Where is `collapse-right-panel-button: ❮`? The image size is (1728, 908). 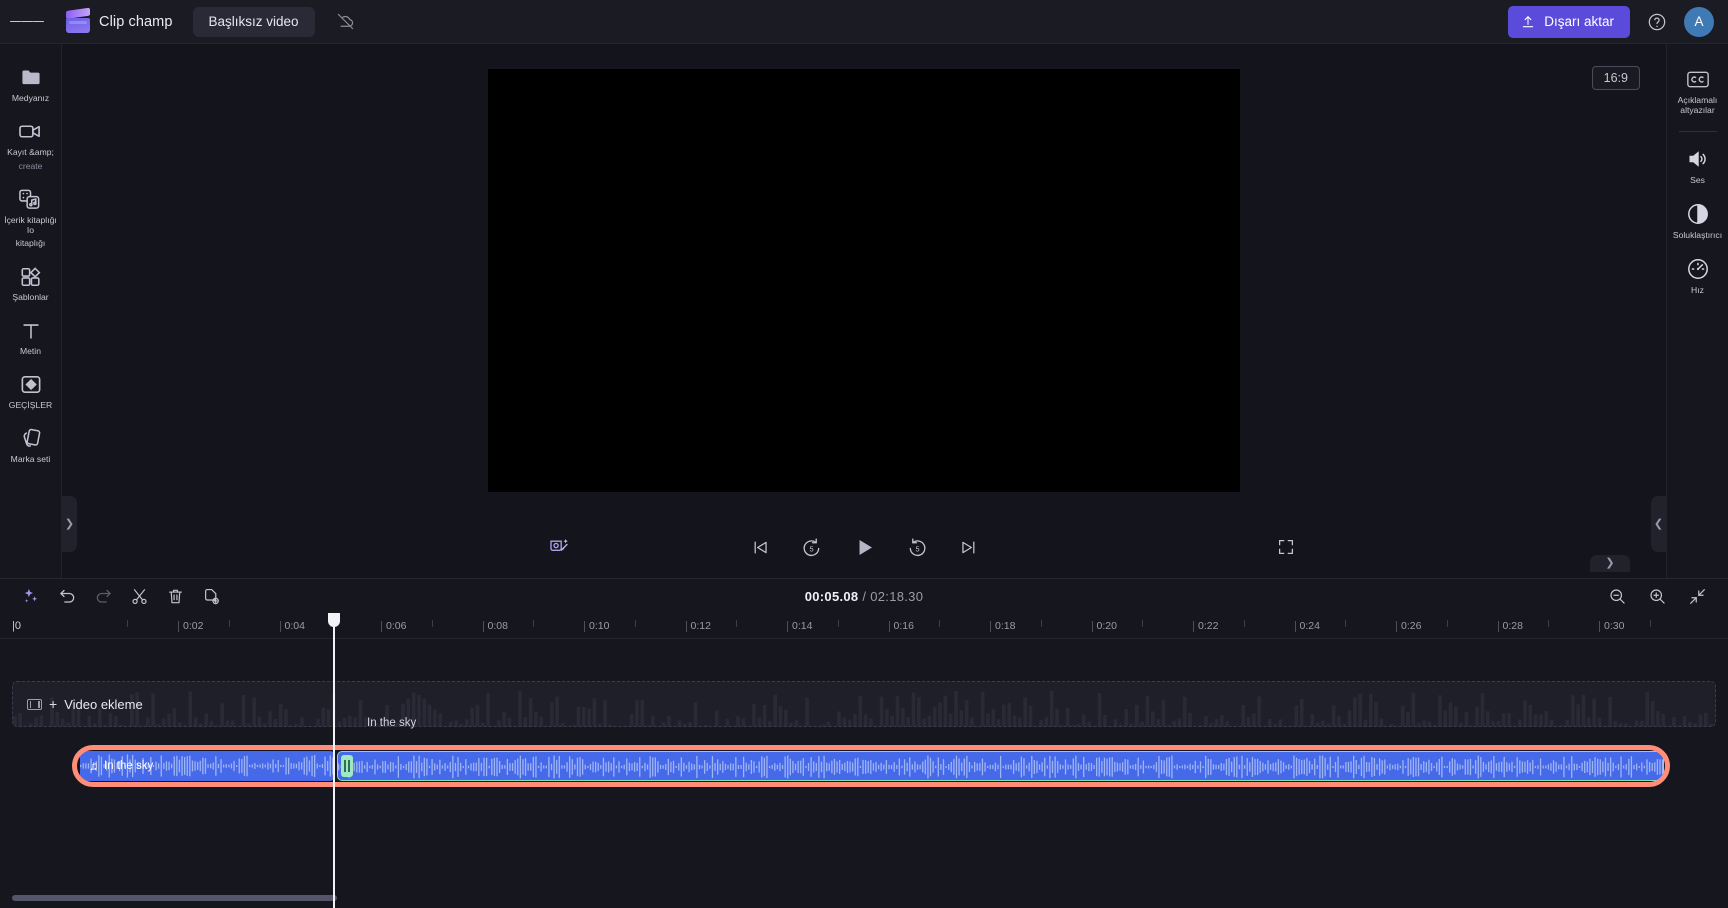
collapse-right-panel-button: ❮ is located at coordinates (1658, 524).